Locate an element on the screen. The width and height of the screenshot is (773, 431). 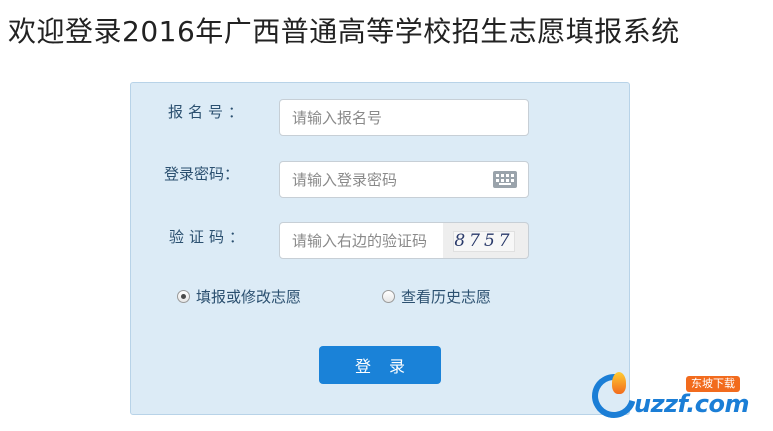
watermark-domain: uzzf.com is located at coordinates (692, 404).